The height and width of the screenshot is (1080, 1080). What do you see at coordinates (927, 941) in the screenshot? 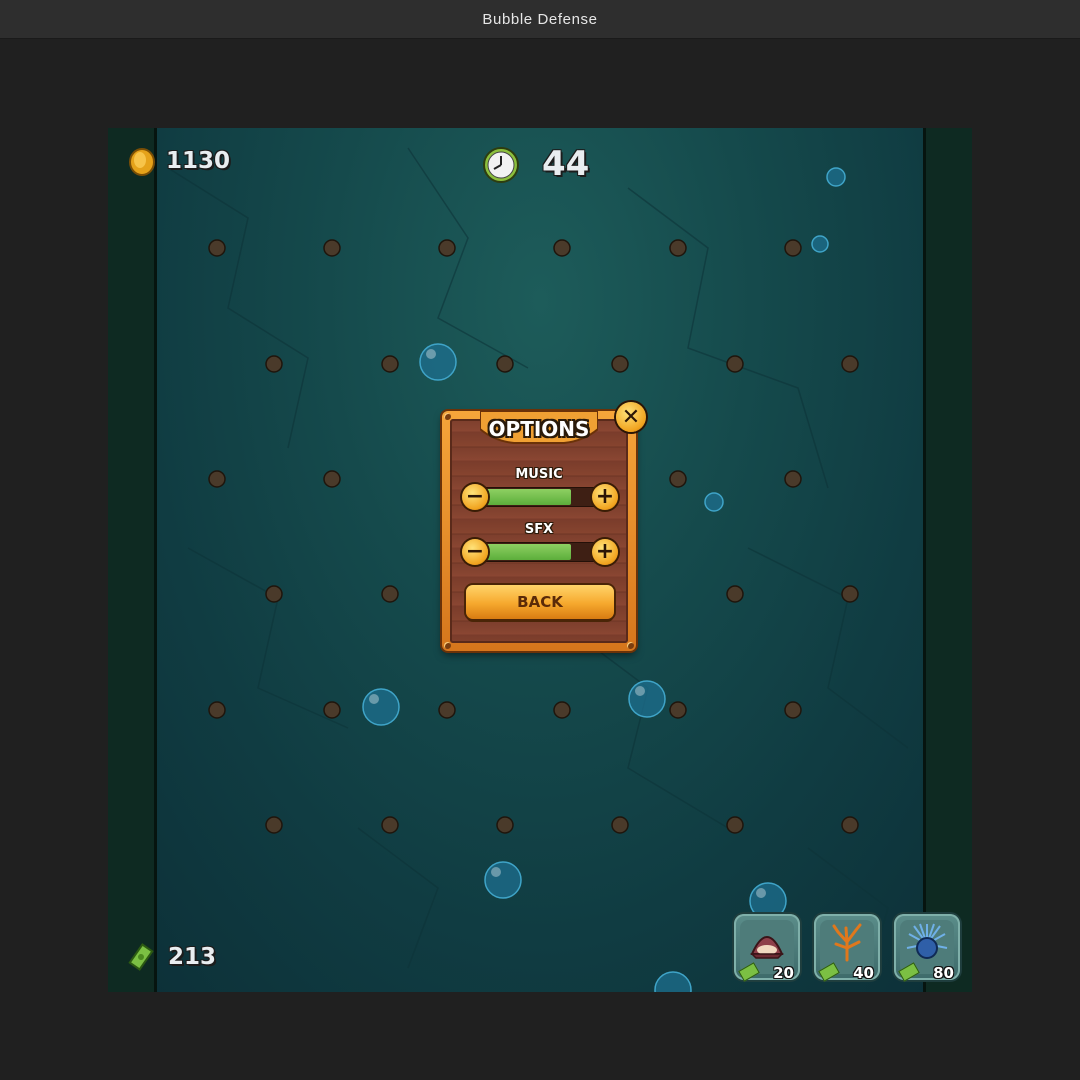
I see `sea-urchin-icon` at bounding box center [927, 941].